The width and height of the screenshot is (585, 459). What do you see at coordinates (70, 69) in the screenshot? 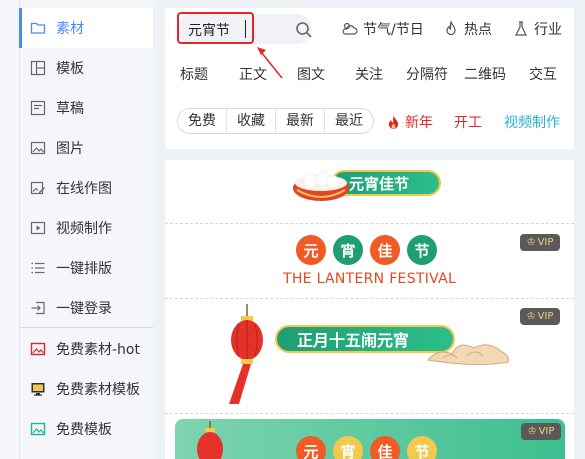
I see `sidebar-item-label: 模板` at bounding box center [70, 69].